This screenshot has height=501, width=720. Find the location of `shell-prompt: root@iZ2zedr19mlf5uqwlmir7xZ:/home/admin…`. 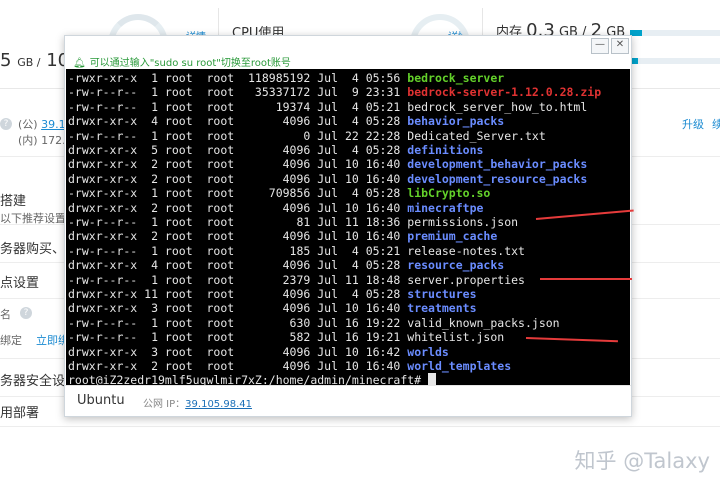

shell-prompt: root@iZ2zedr19mlf5uqwlmir7xZ:/home/admin… is located at coordinates (252, 379).